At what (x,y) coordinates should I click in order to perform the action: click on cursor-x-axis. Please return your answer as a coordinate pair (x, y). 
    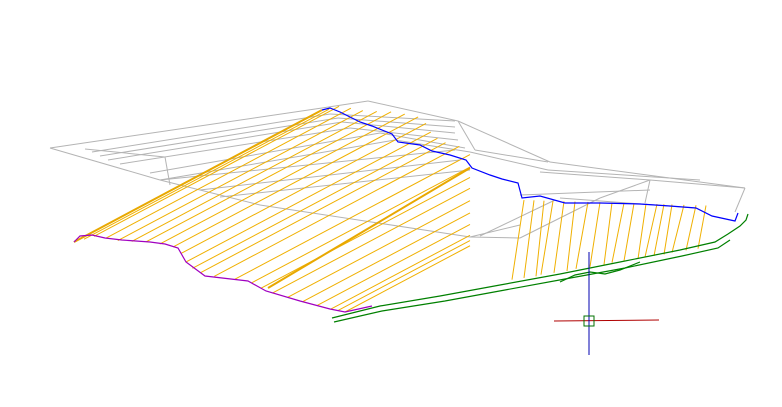
    Looking at the image, I should click on (606, 320).